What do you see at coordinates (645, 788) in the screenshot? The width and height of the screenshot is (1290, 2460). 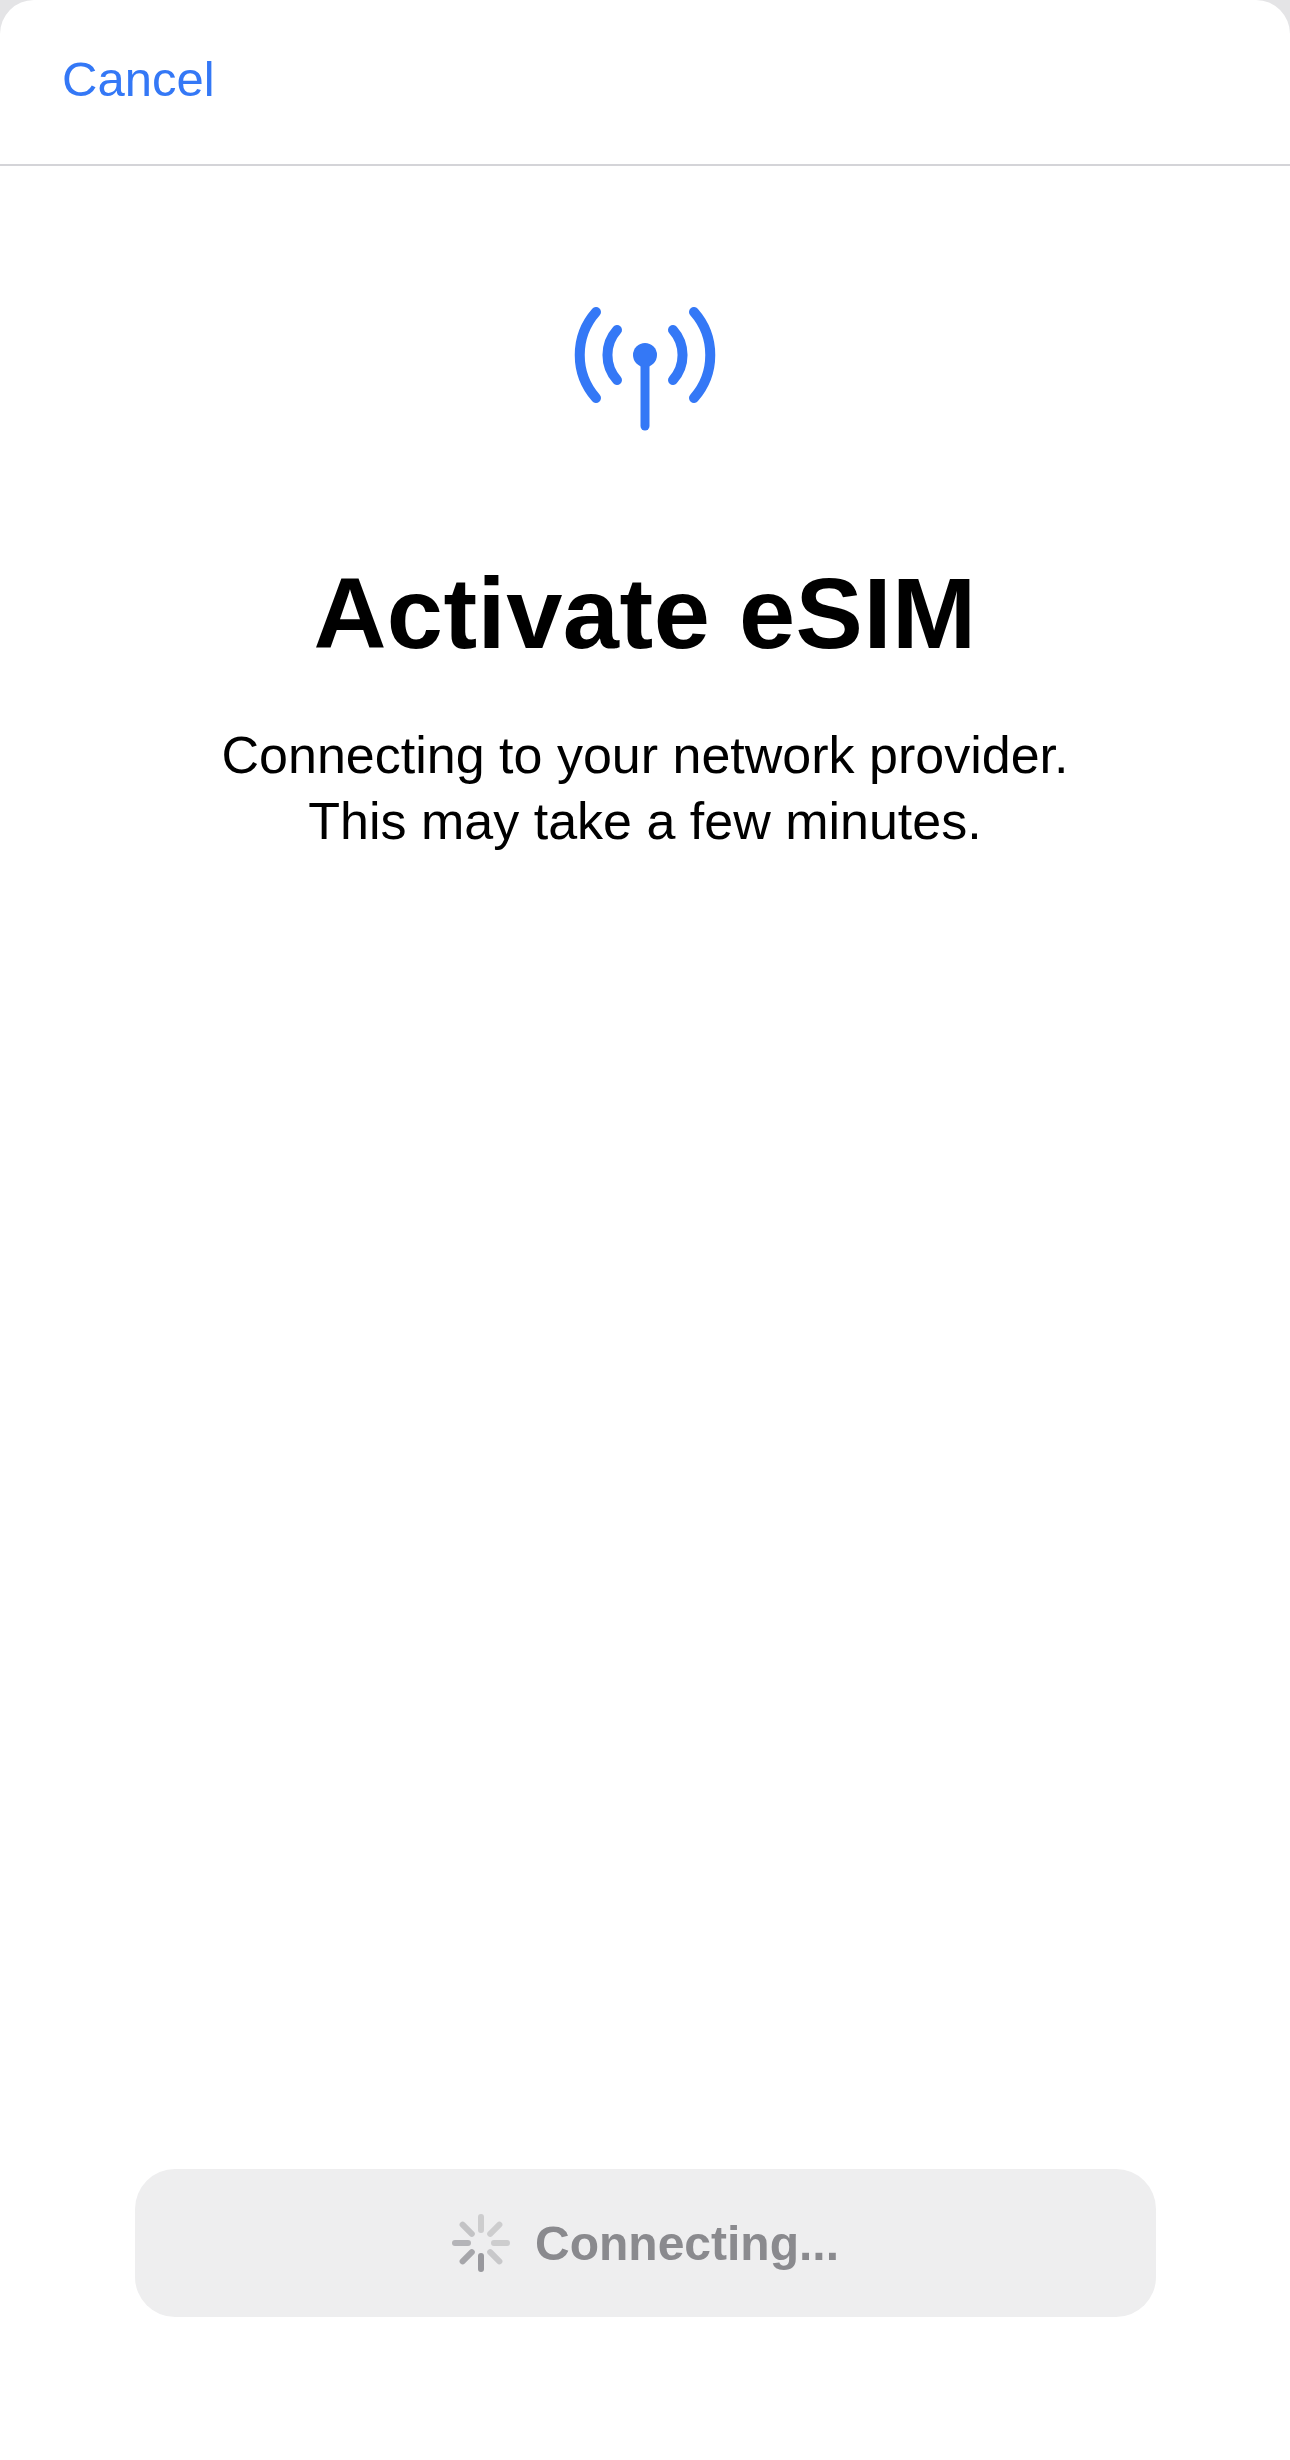 I see `status-description: Connecting to your network provider. This may take a few minutes.` at bounding box center [645, 788].